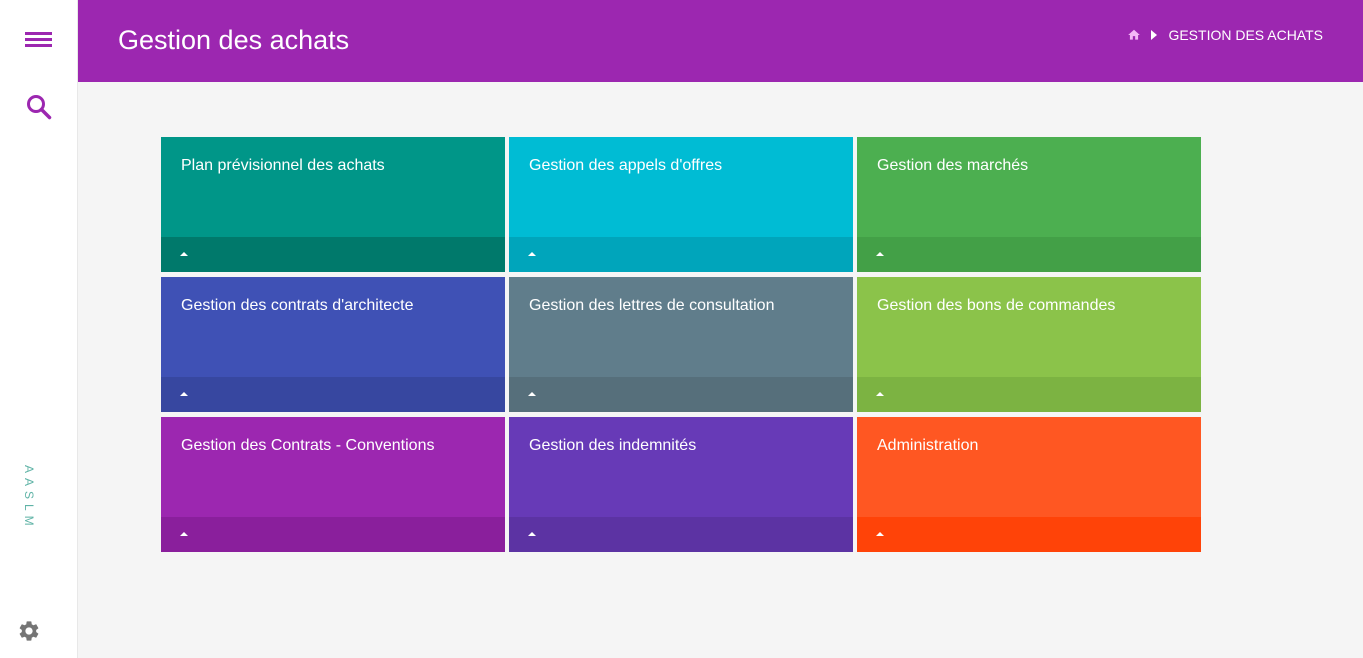  Describe the element at coordinates (928, 445) in the screenshot. I see `module-tile-title: Administration` at that location.